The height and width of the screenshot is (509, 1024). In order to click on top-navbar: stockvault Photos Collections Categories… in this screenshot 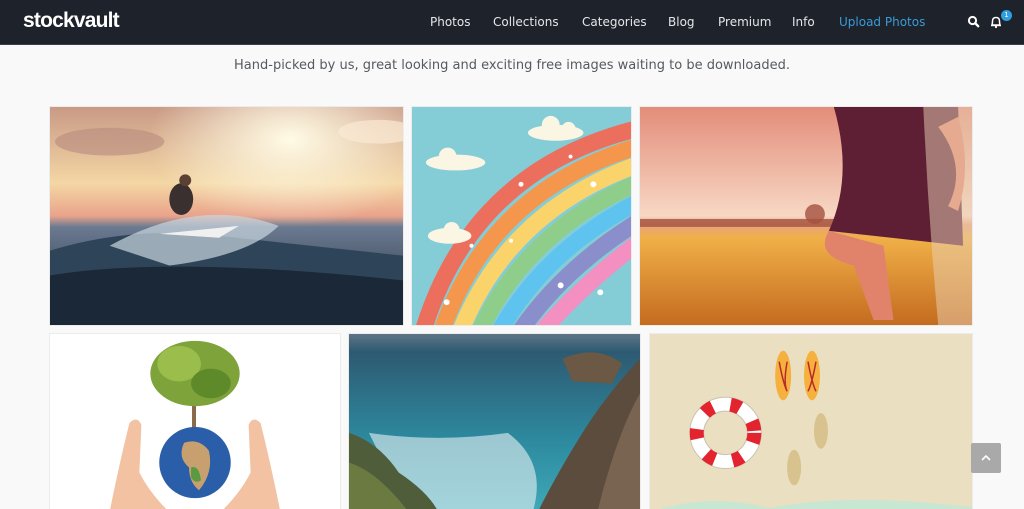, I will do `click(512, 22)`.